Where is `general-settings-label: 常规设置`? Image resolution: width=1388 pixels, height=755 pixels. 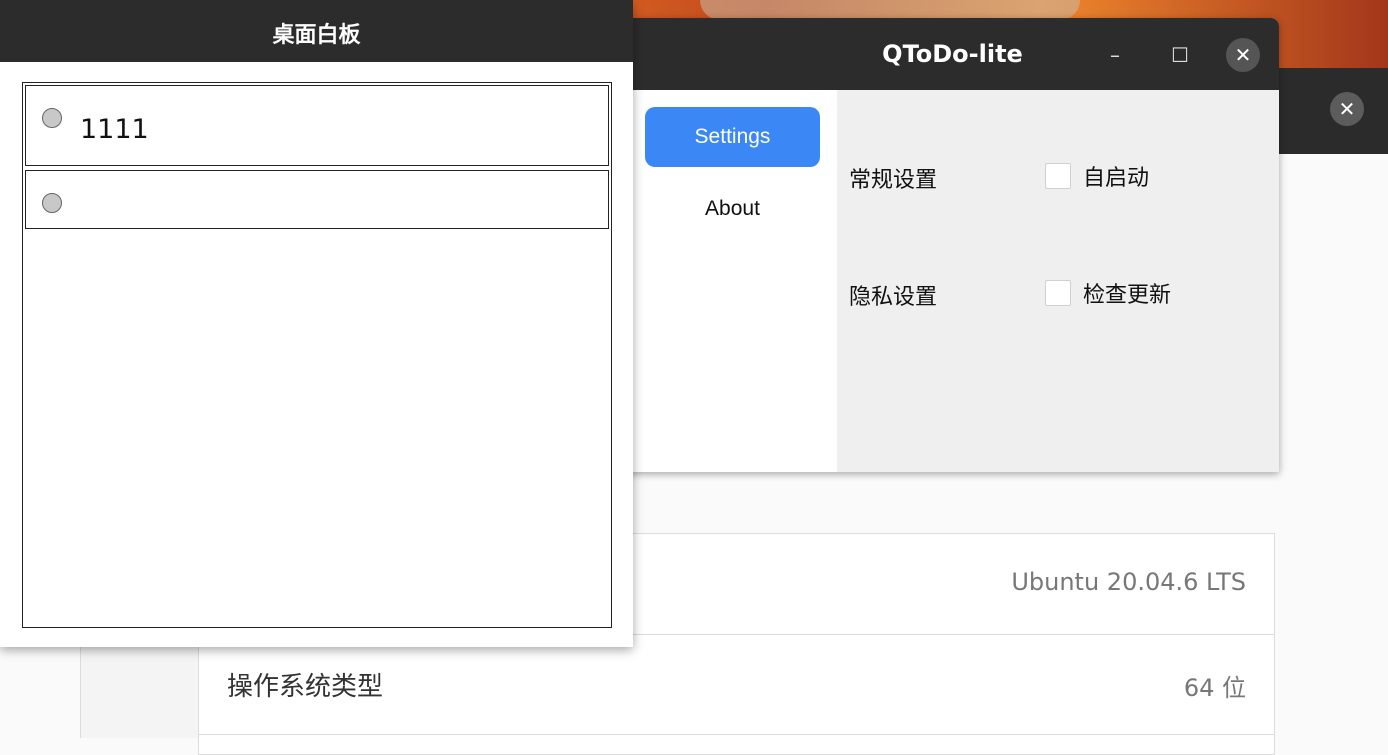 general-settings-label: 常规设置 is located at coordinates (893, 180).